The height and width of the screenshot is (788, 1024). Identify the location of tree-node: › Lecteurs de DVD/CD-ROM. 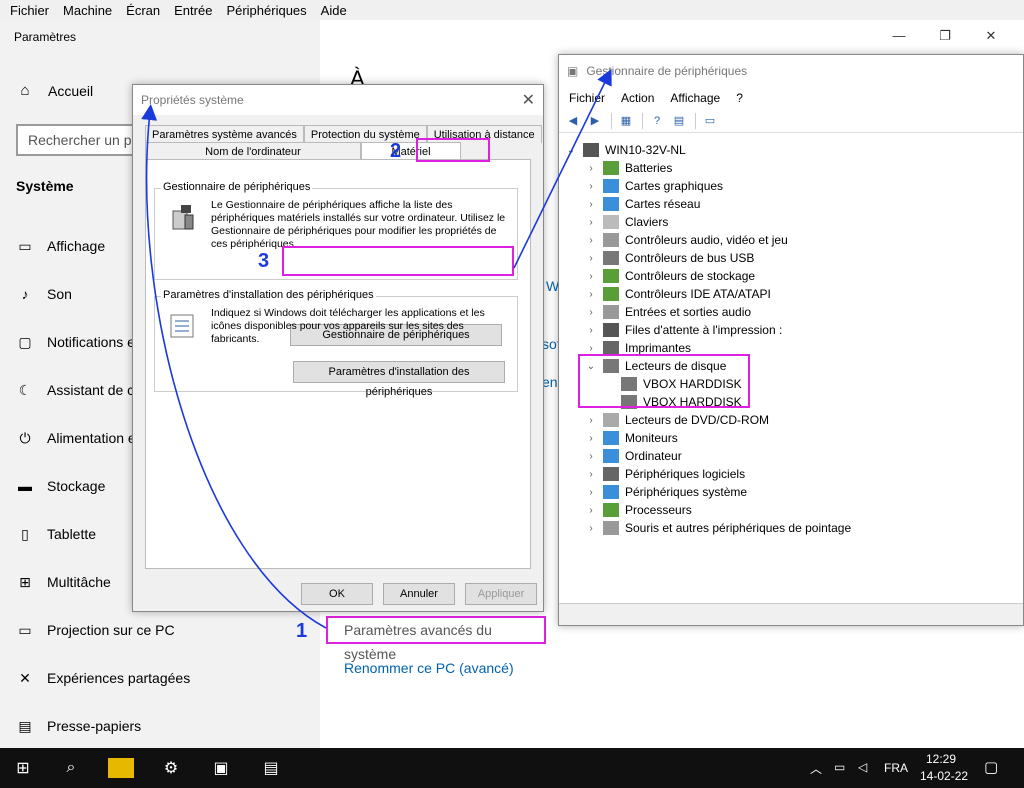
(677, 420).